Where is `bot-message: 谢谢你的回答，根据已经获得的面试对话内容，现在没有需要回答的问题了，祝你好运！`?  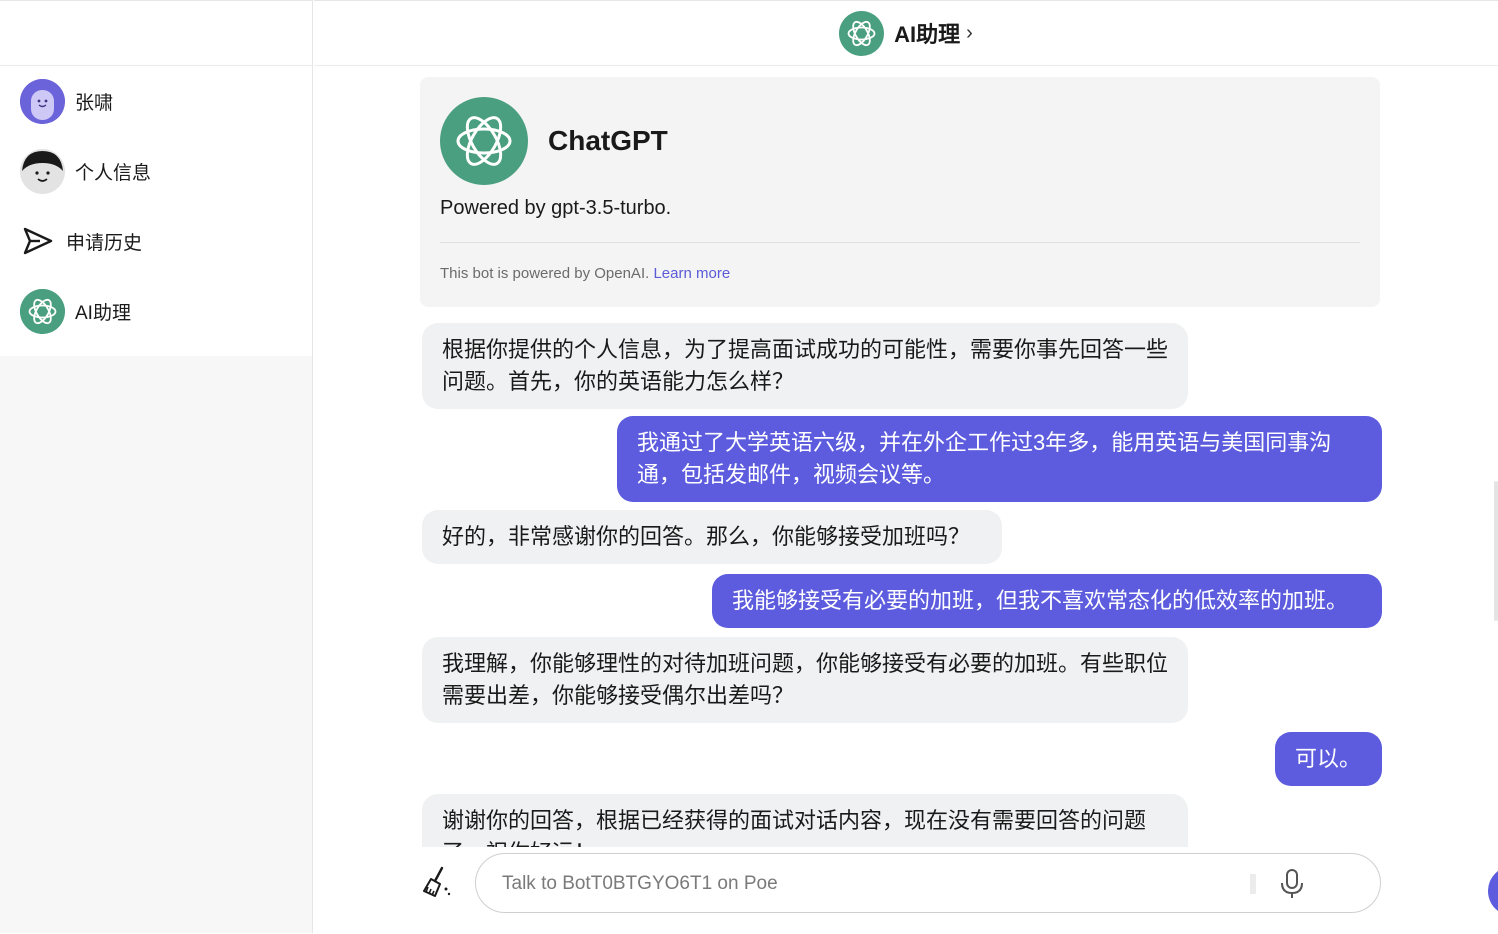 bot-message: 谢谢你的回答，根据已经获得的面试对话内容，现在没有需要回答的问题了，祝你好运！ is located at coordinates (805, 820).